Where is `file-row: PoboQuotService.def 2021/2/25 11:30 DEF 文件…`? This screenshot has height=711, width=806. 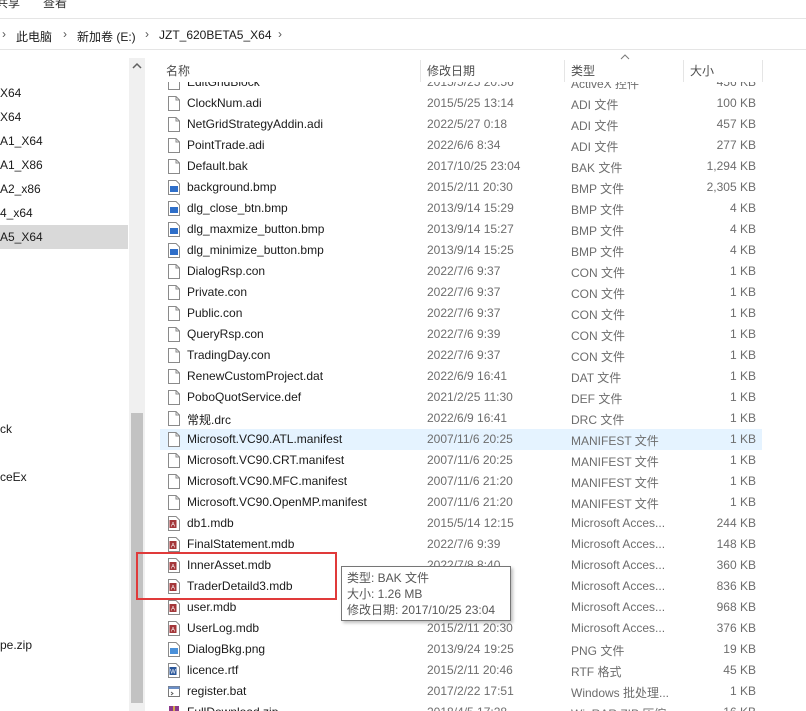
file-row: PoboQuotService.def 2021/2/25 11:30 DEF 文件… is located at coordinates (461, 397).